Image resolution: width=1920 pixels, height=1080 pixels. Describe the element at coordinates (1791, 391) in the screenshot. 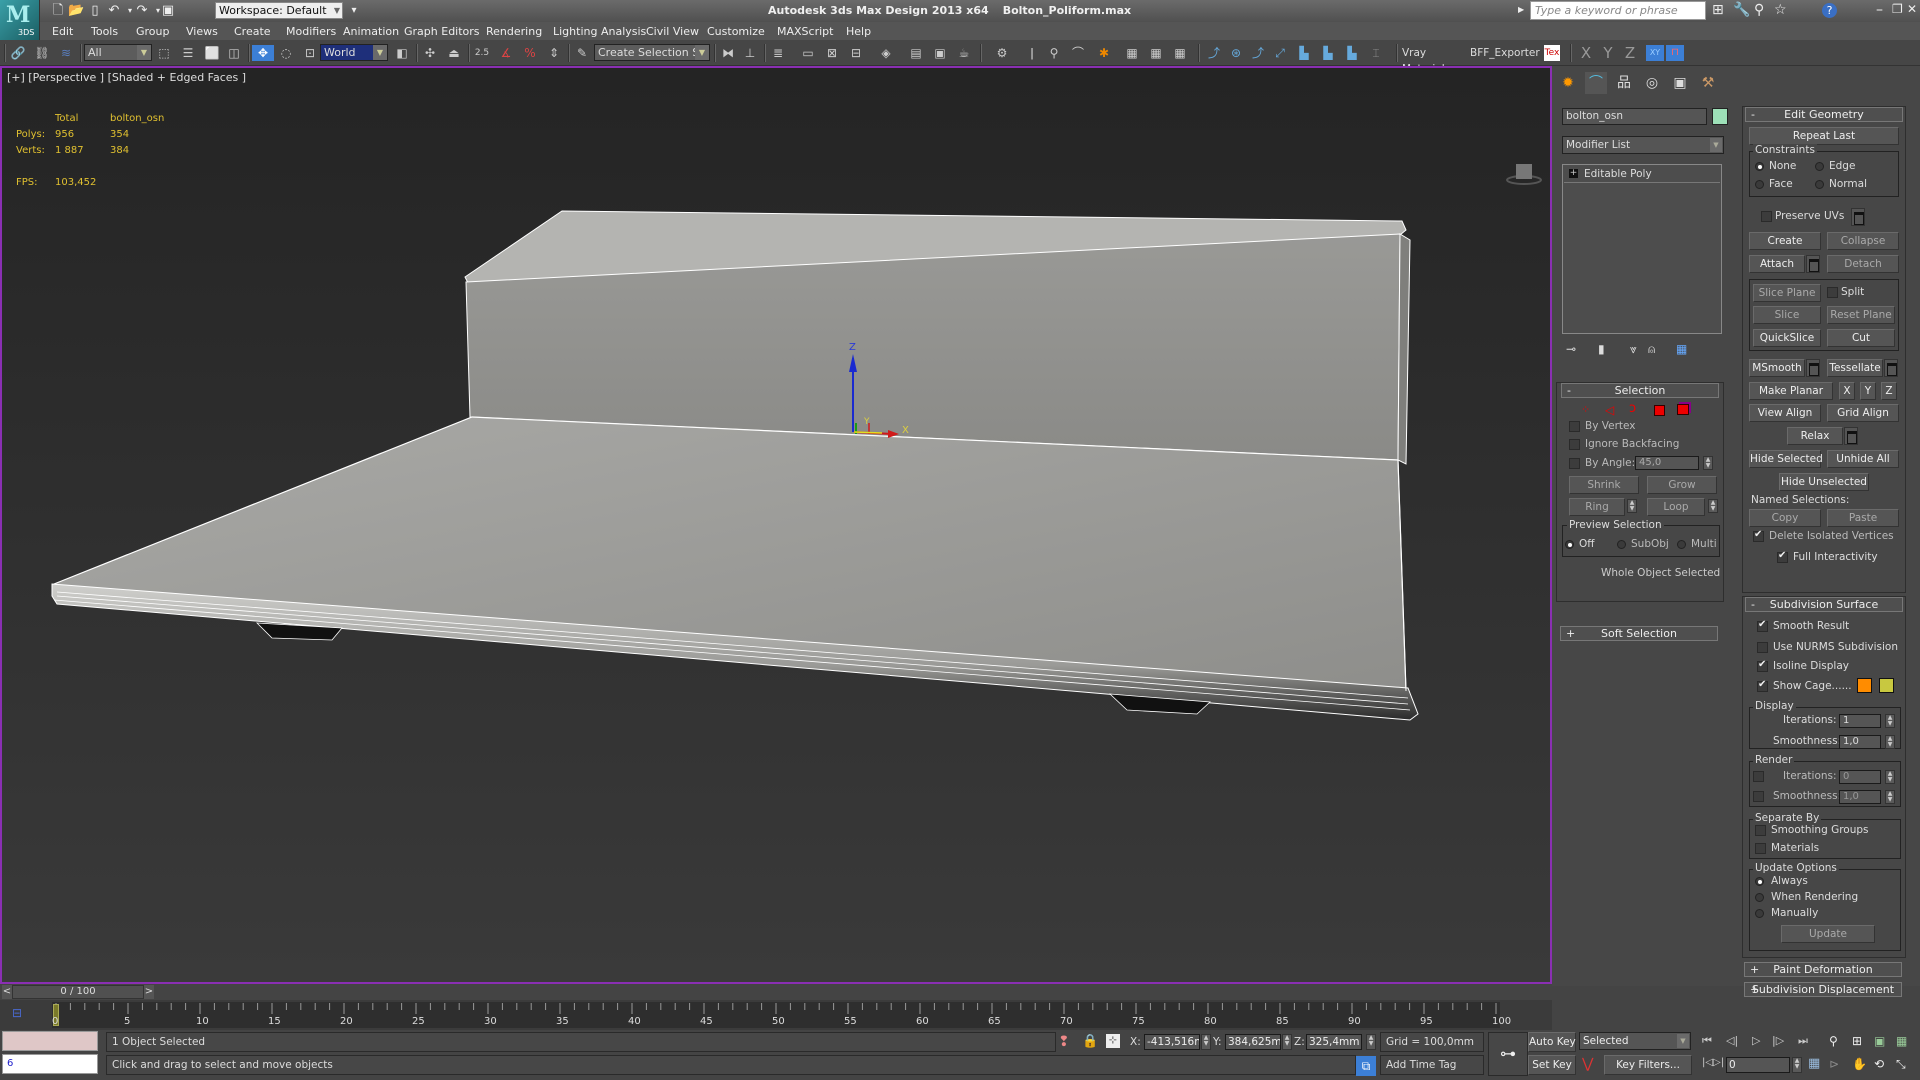

I see `make-planar-button: Make Planar` at that location.